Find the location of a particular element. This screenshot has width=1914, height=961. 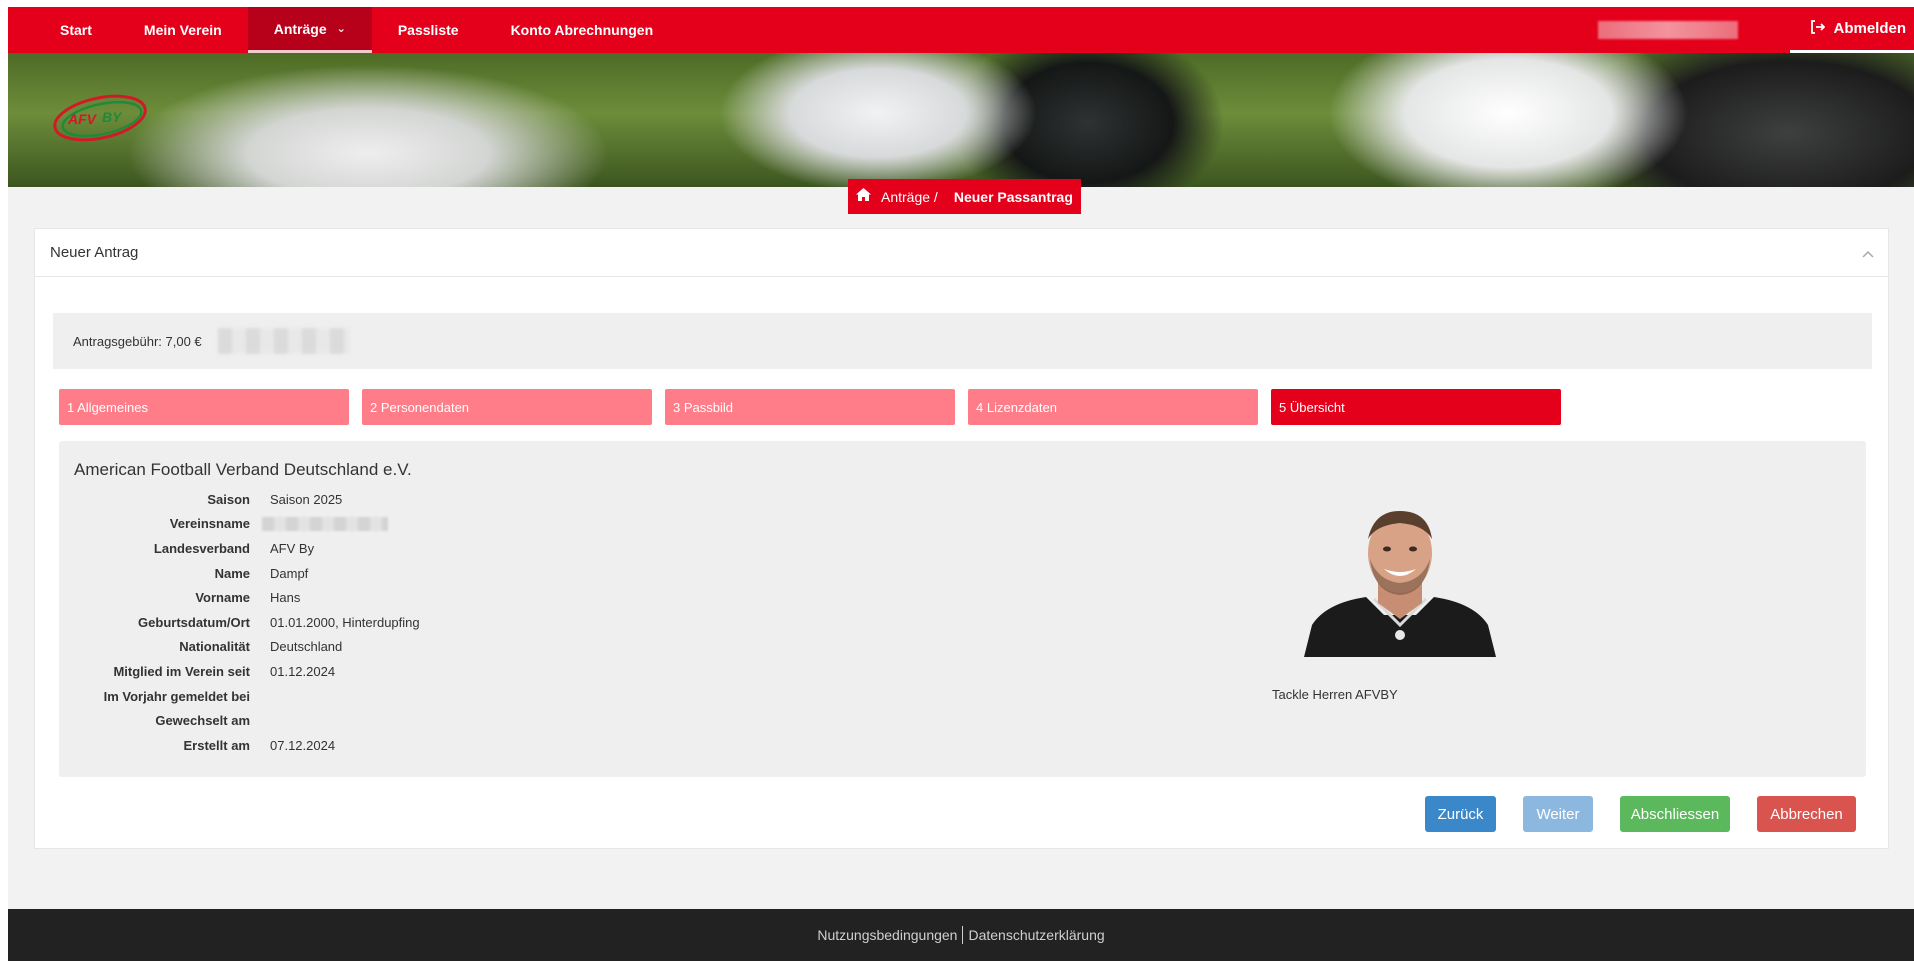

breadcrumb-current: Neuer Passantrag is located at coordinates (1013, 196).